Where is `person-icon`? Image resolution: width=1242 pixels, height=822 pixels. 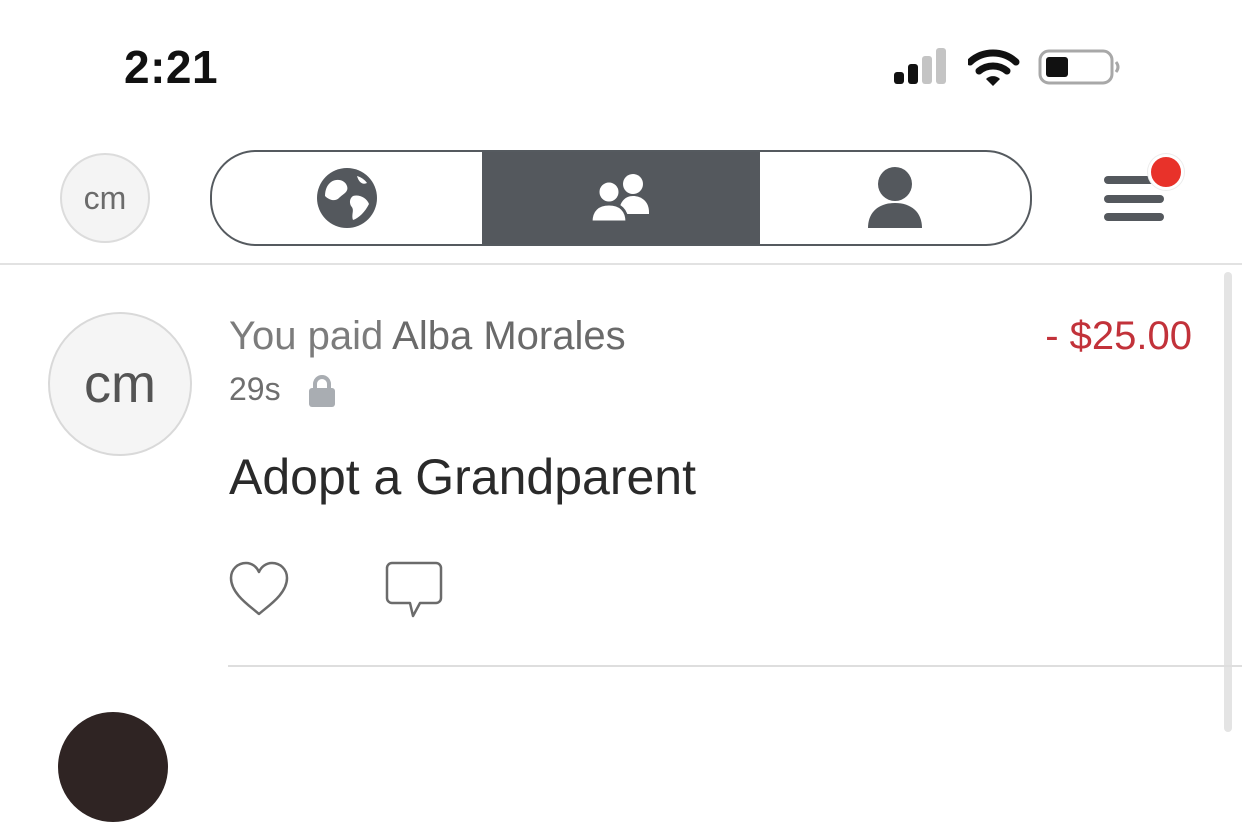 person-icon is located at coordinates (895, 197).